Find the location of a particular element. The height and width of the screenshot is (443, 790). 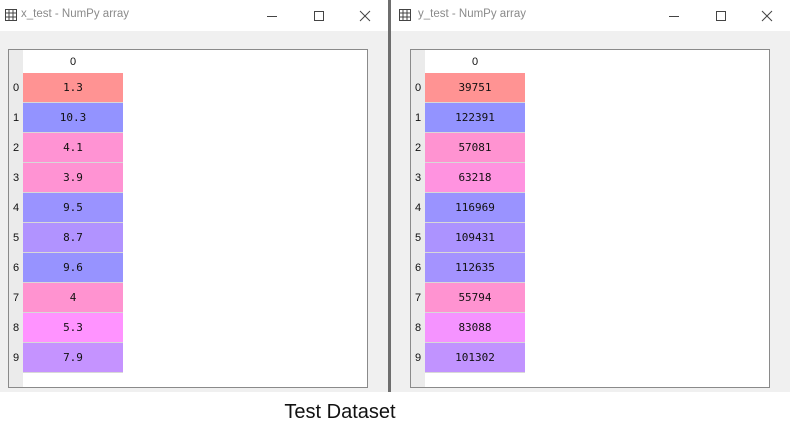

array-cell: 3.9 is located at coordinates (73, 178).